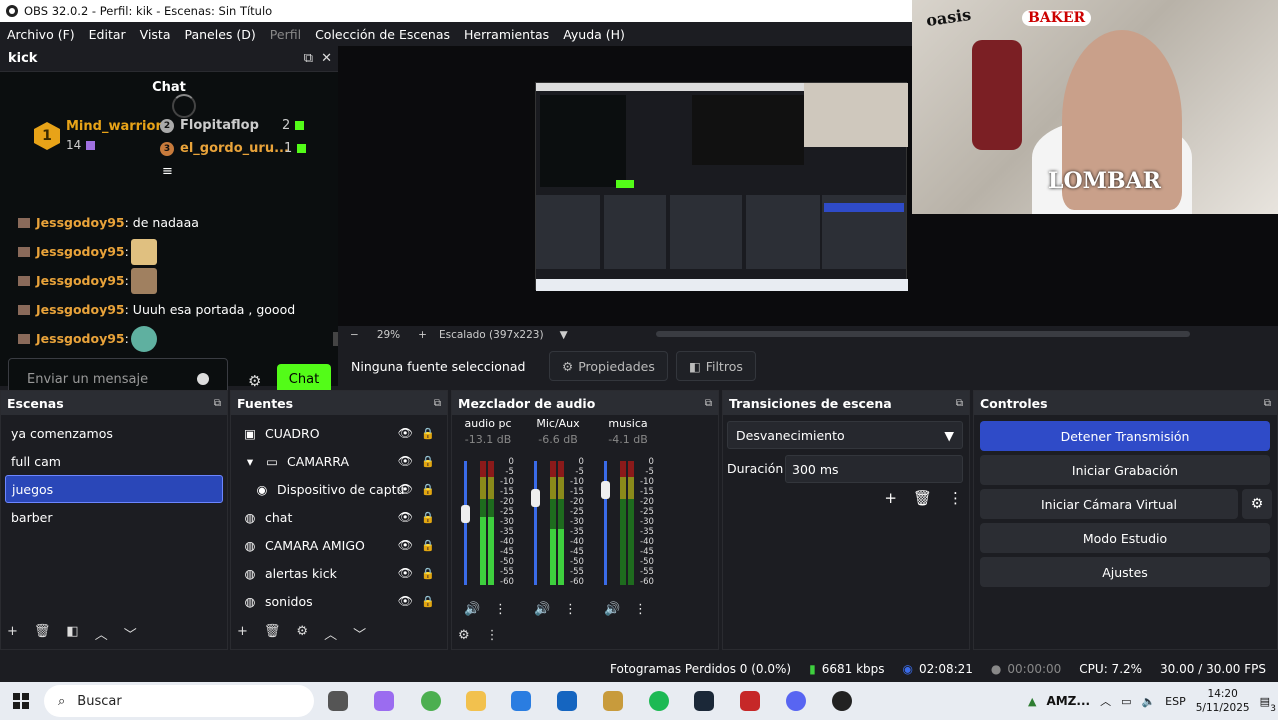 This screenshot has width=1278, height=720. Describe the element at coordinates (1125, 572) in the screenshot. I see `settings-button: Ajustes` at that location.